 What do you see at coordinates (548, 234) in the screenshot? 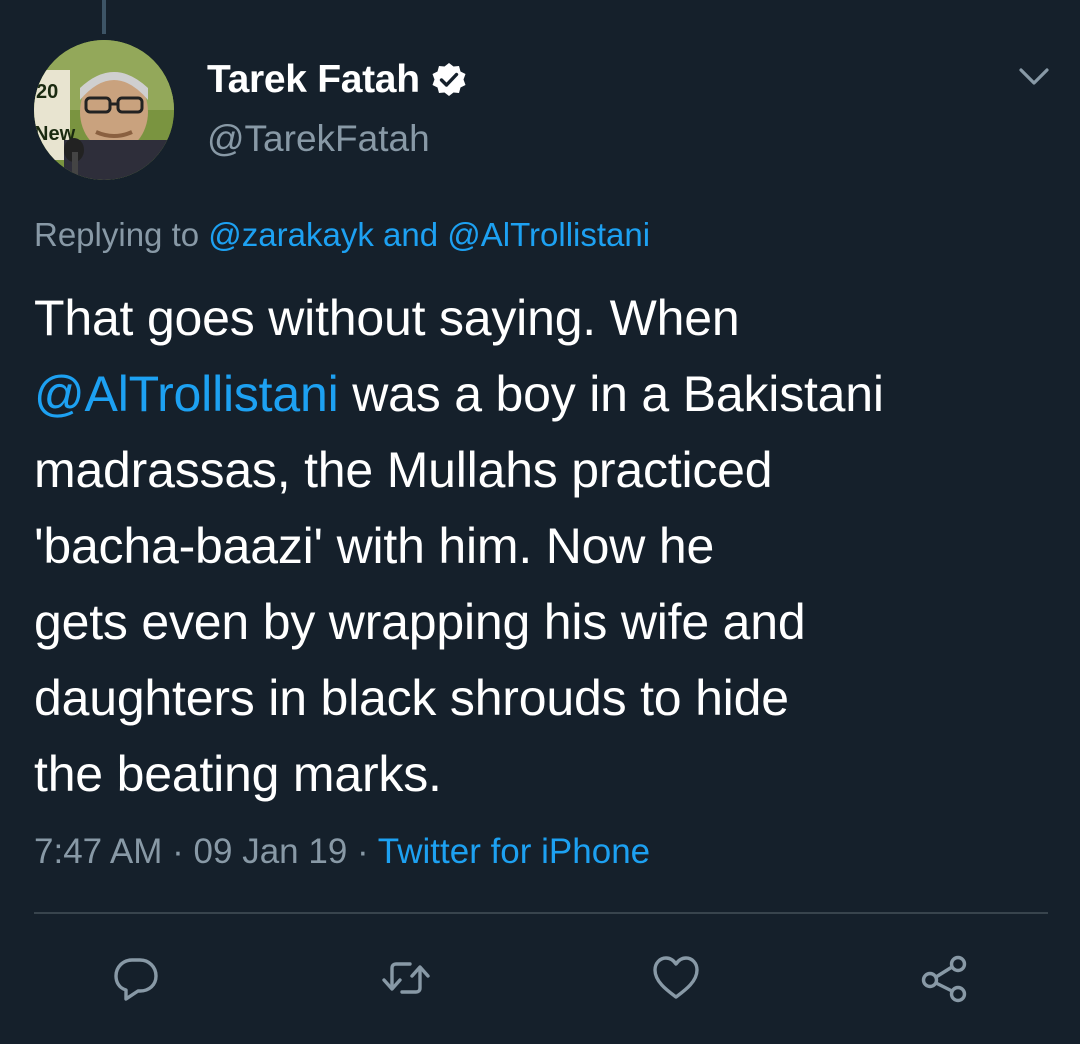
I see `mention-link-altrollistani: @AlTrollistani` at bounding box center [548, 234].